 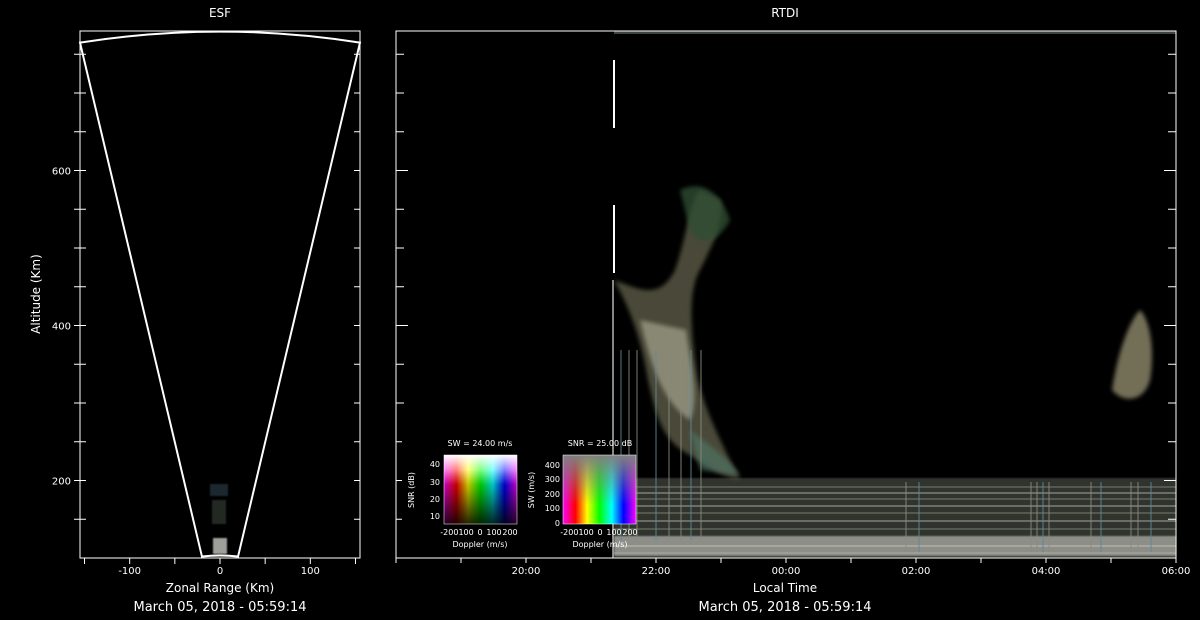 What do you see at coordinates (526, 571) in the screenshot?
I see `rtdi-xtick-label: 20:00` at bounding box center [526, 571].